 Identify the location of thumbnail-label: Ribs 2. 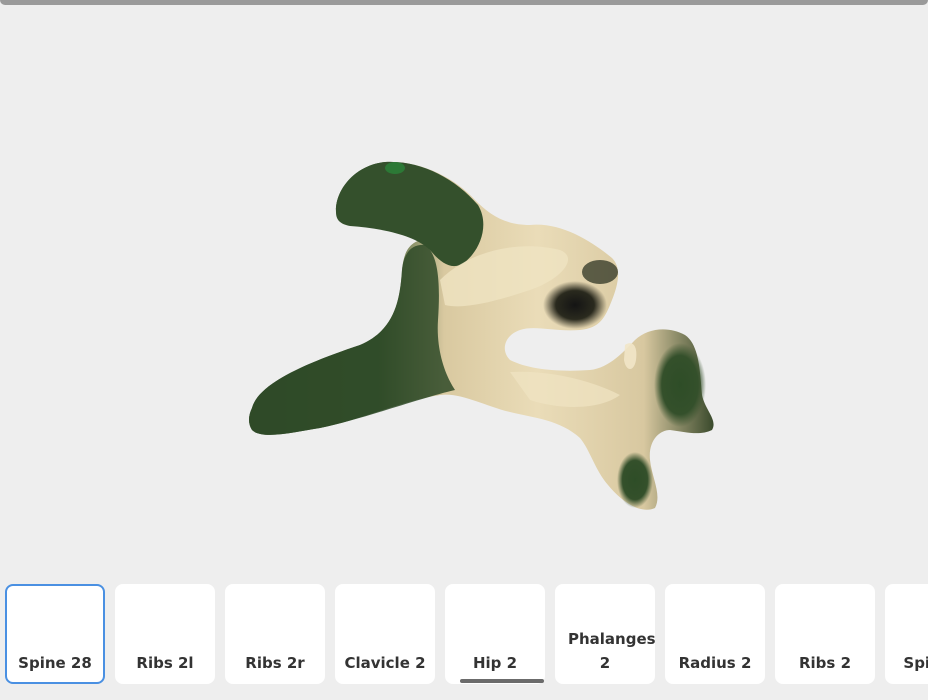
(825, 663).